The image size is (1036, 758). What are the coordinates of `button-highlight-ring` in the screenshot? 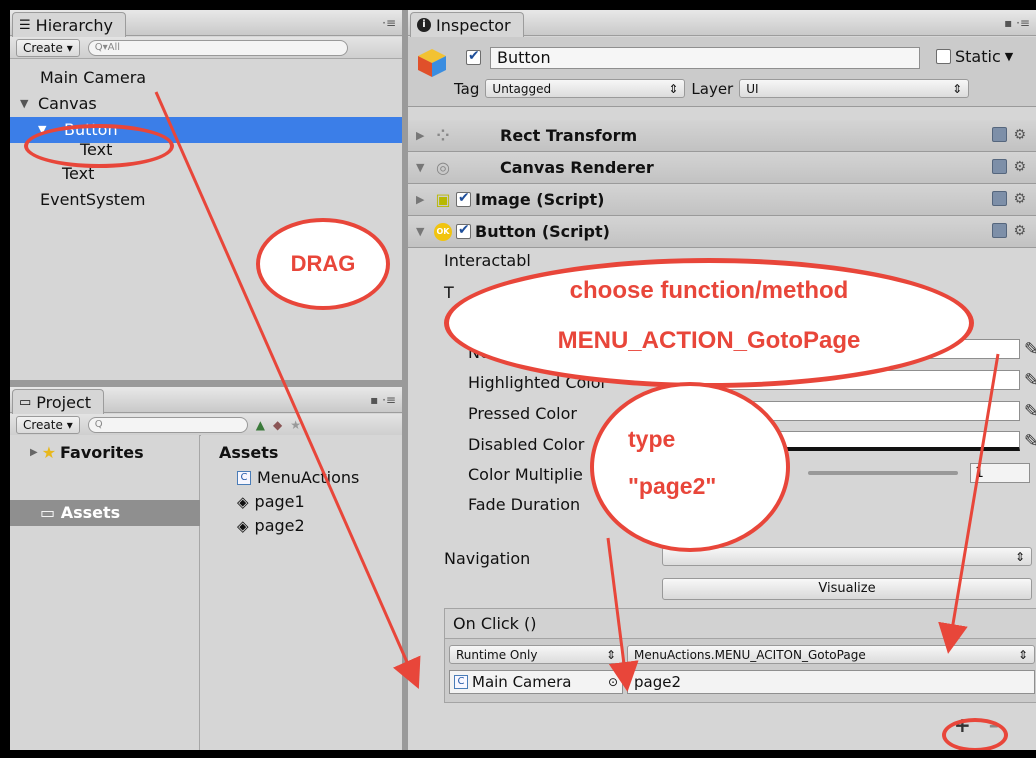 It's located at (99, 146).